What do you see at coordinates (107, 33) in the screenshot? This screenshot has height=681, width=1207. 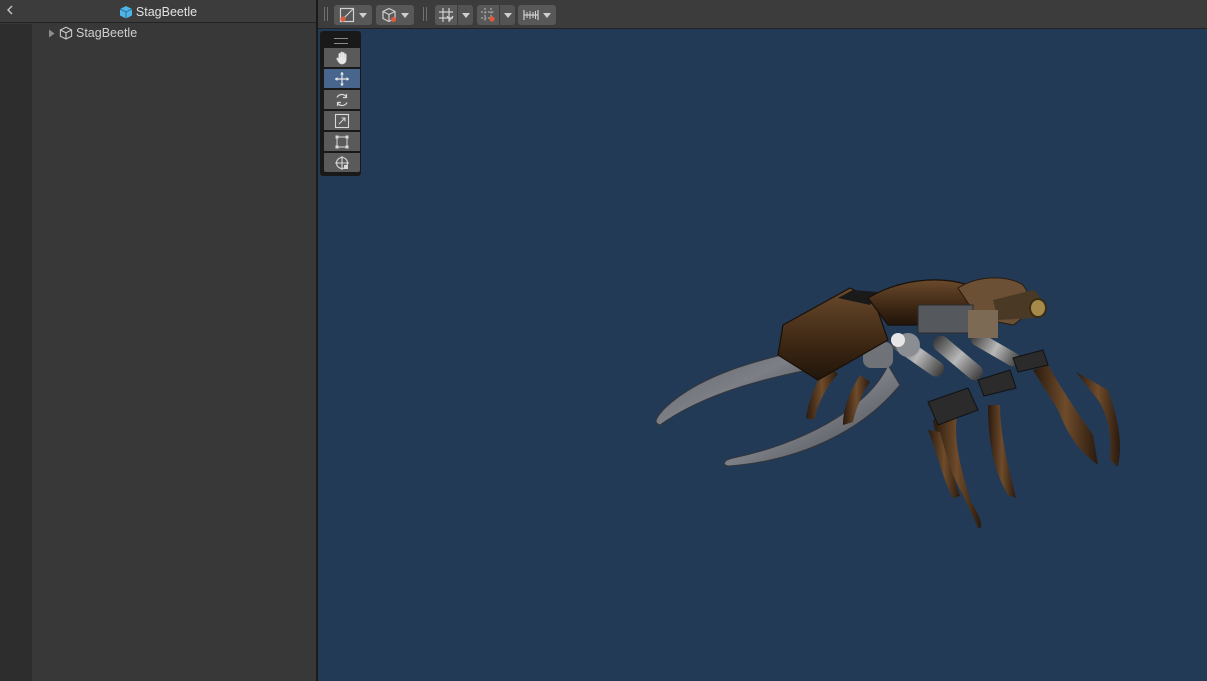 I see `hierarchy-item-label: StagBeetle` at bounding box center [107, 33].